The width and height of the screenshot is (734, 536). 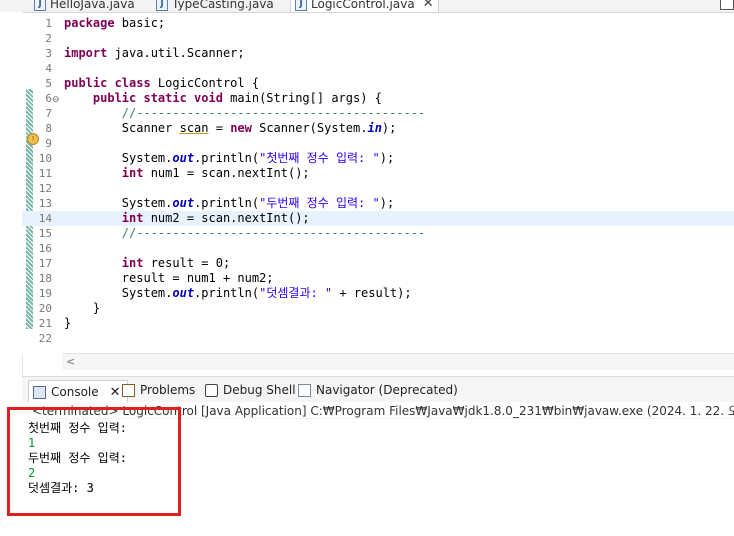 What do you see at coordinates (176, 263) in the screenshot?
I see `code-text: int result = 0;` at bounding box center [176, 263].